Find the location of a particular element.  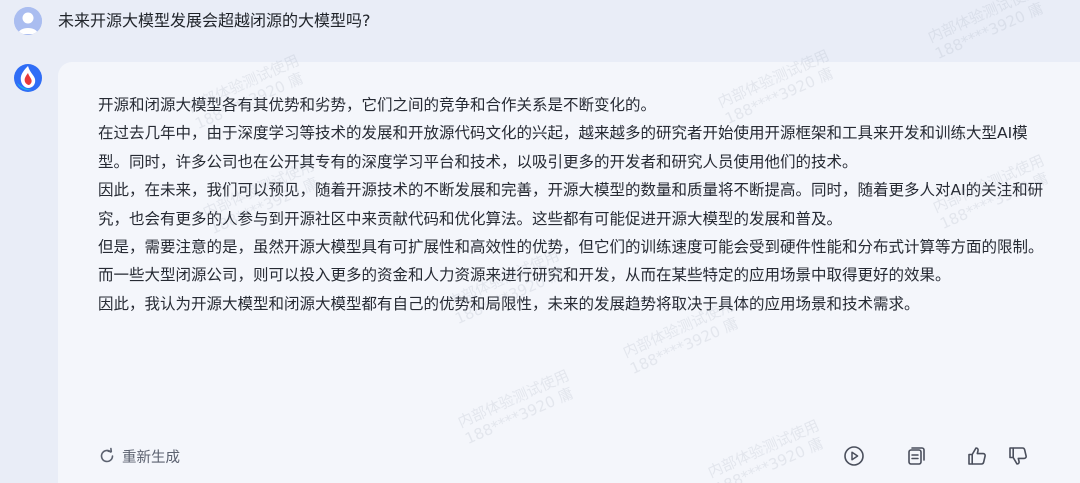

copy-icon is located at coordinates (916, 456).